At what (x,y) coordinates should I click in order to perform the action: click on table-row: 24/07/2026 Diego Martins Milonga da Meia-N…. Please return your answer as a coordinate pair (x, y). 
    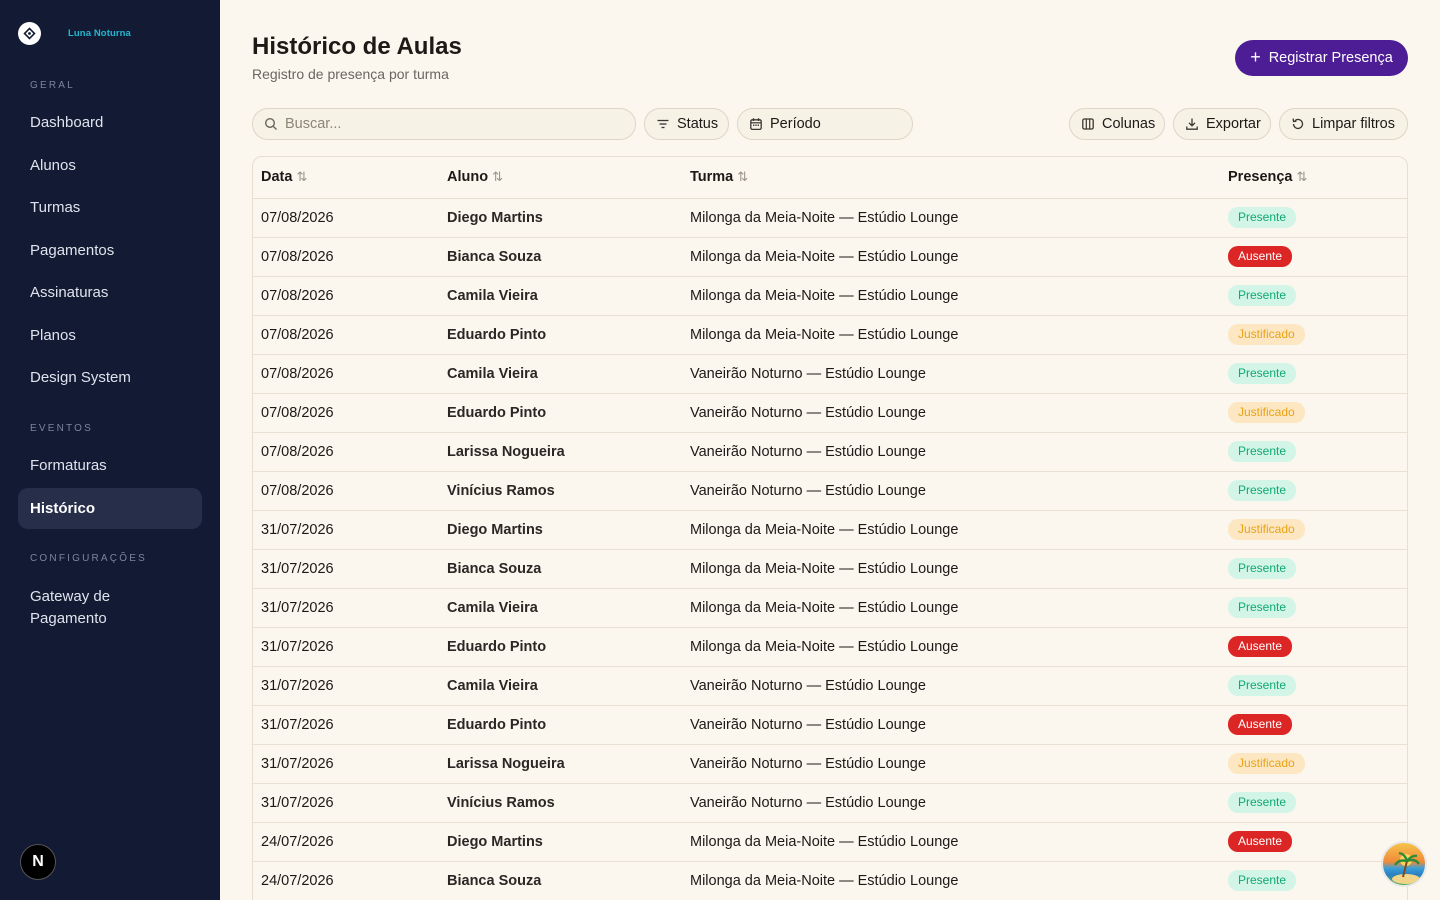
    Looking at the image, I should click on (830, 842).